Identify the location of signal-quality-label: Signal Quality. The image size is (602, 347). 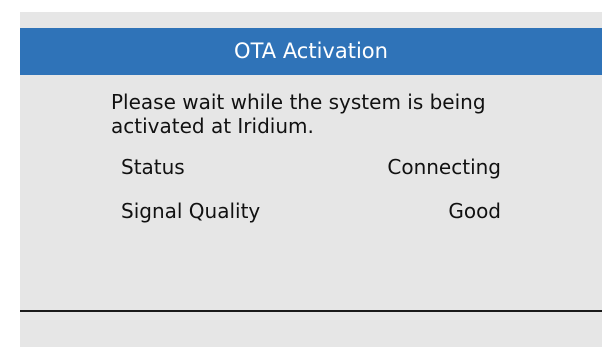
(191, 211).